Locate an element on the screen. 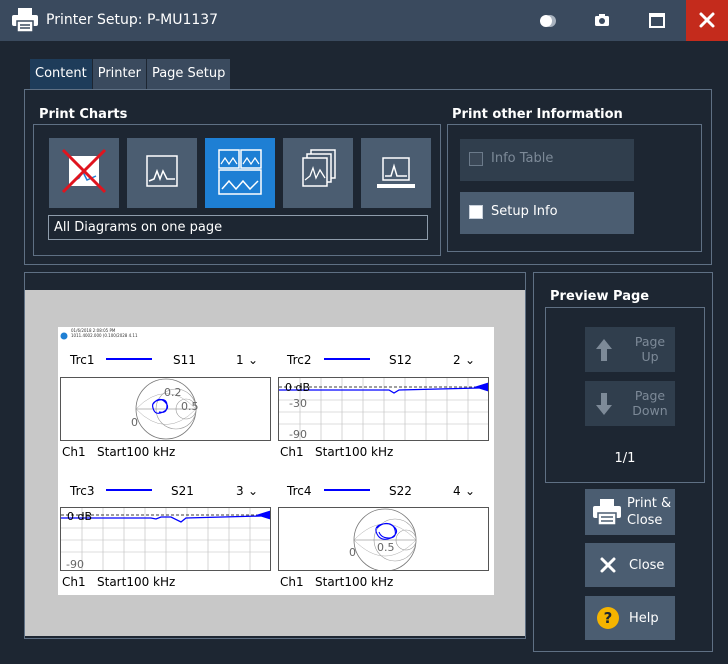 This screenshot has width=728, height=664. help-button-label: Help is located at coordinates (644, 618).